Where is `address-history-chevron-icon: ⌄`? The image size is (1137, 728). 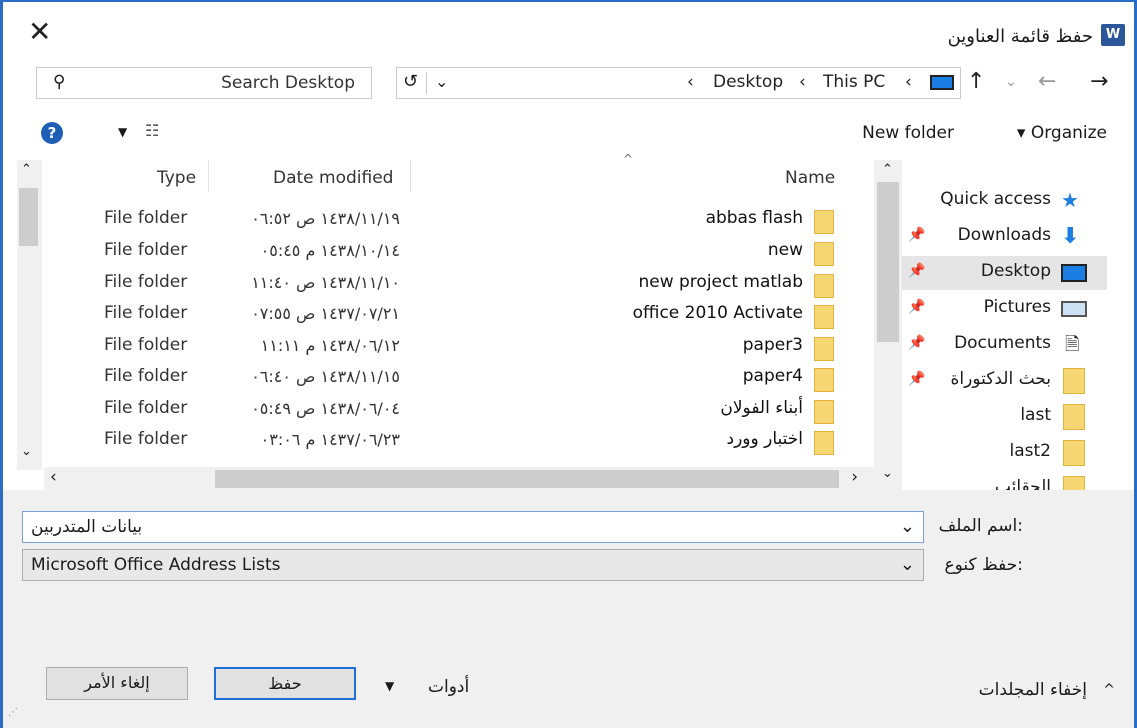 address-history-chevron-icon: ⌄ is located at coordinates (441, 81).